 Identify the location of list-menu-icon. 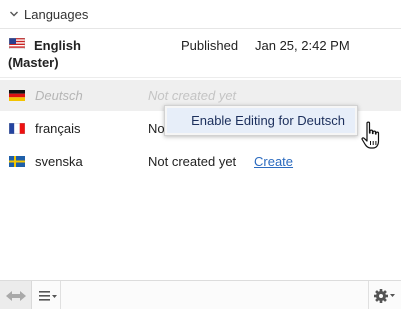
(47, 295).